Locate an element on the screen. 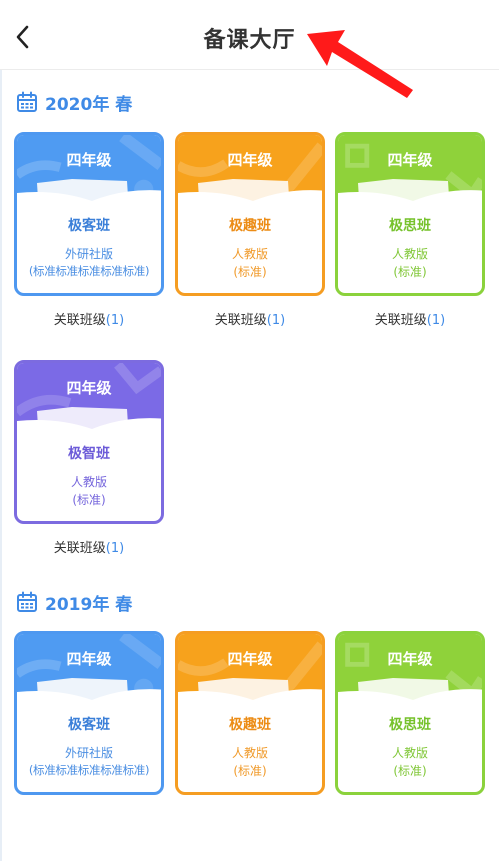 The image size is (499, 861). header-bar: 备课大厅 is located at coordinates (249, 35).